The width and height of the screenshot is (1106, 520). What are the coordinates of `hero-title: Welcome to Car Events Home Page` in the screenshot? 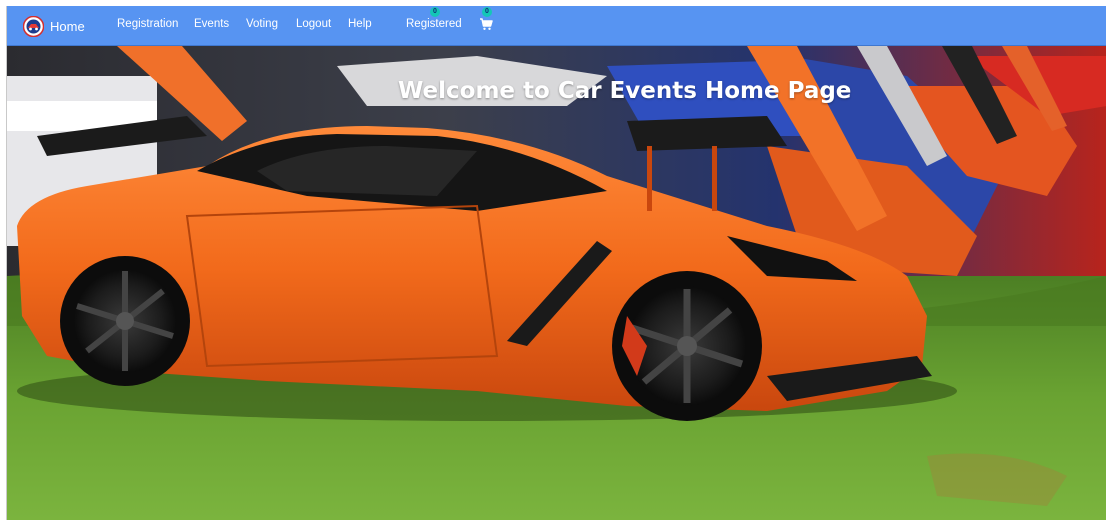 It's located at (625, 91).